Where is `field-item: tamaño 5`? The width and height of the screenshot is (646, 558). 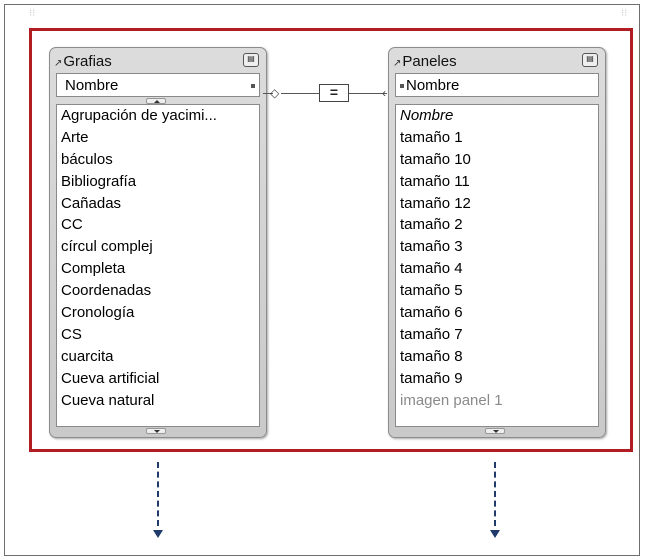 field-item: tamaño 5 is located at coordinates (497, 291).